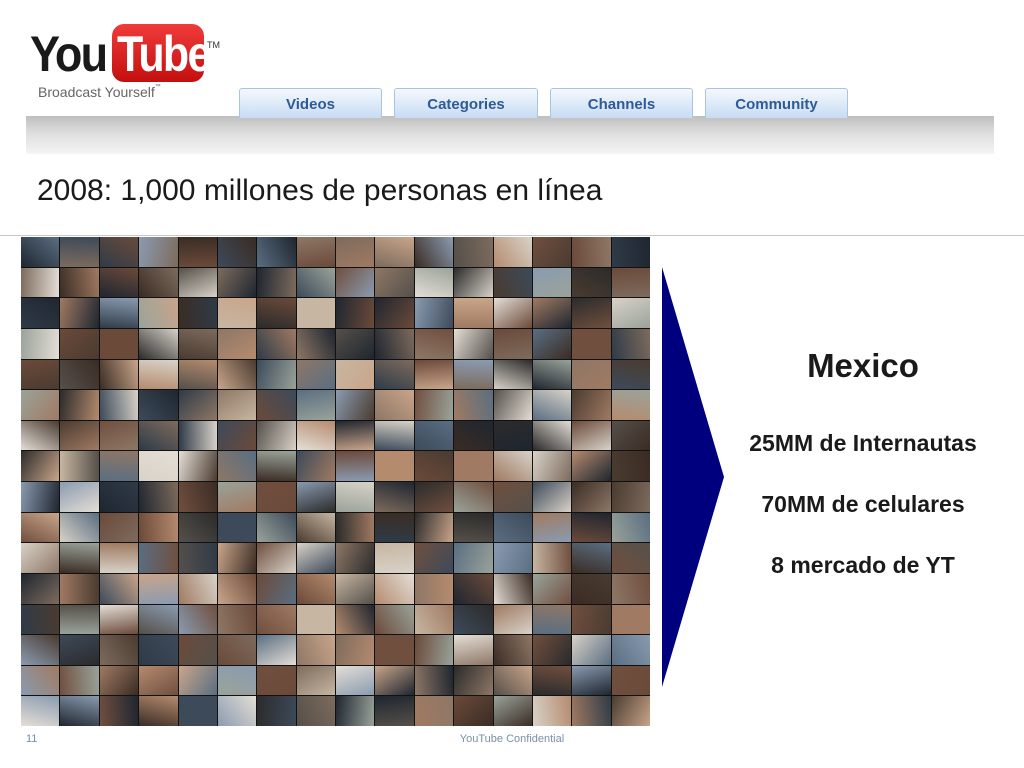  What do you see at coordinates (466, 103) in the screenshot?
I see `tab-categories: Categories` at bounding box center [466, 103].